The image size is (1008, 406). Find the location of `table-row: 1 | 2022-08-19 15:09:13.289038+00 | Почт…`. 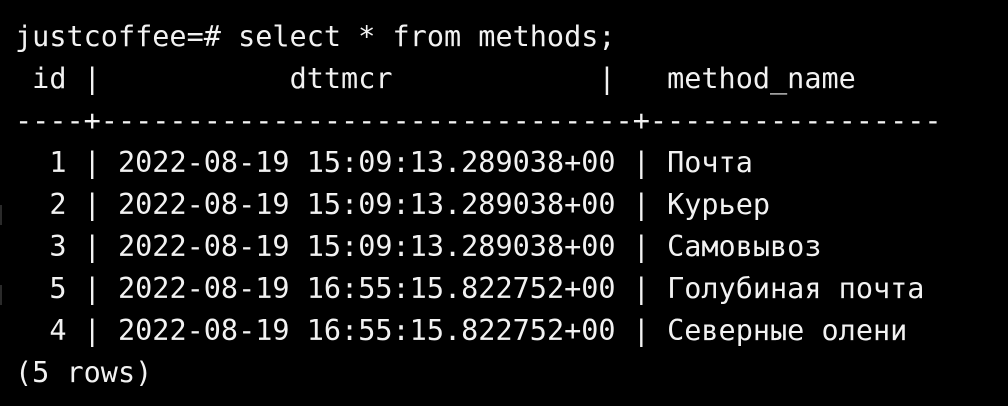

table-row: 1 | 2022-08-19 15:09:13.289038+00 | Почт… is located at coordinates (401, 162).